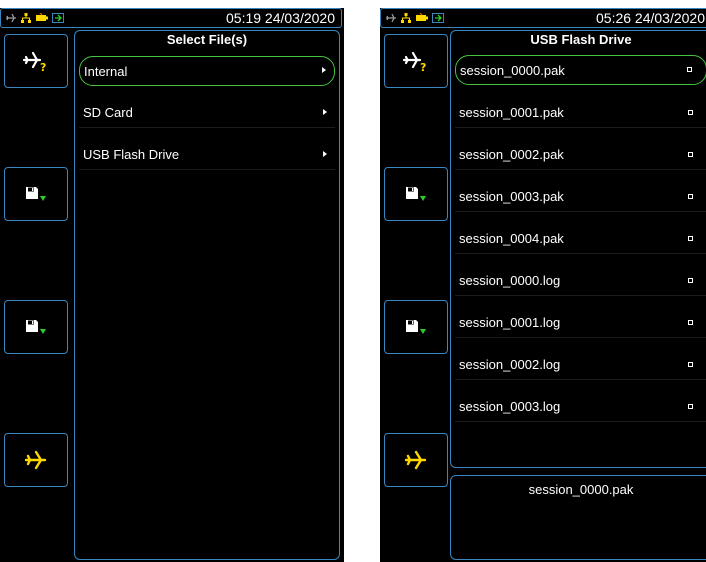  Describe the element at coordinates (511, 112) in the screenshot. I see `file-name: session_0001.pak` at that location.